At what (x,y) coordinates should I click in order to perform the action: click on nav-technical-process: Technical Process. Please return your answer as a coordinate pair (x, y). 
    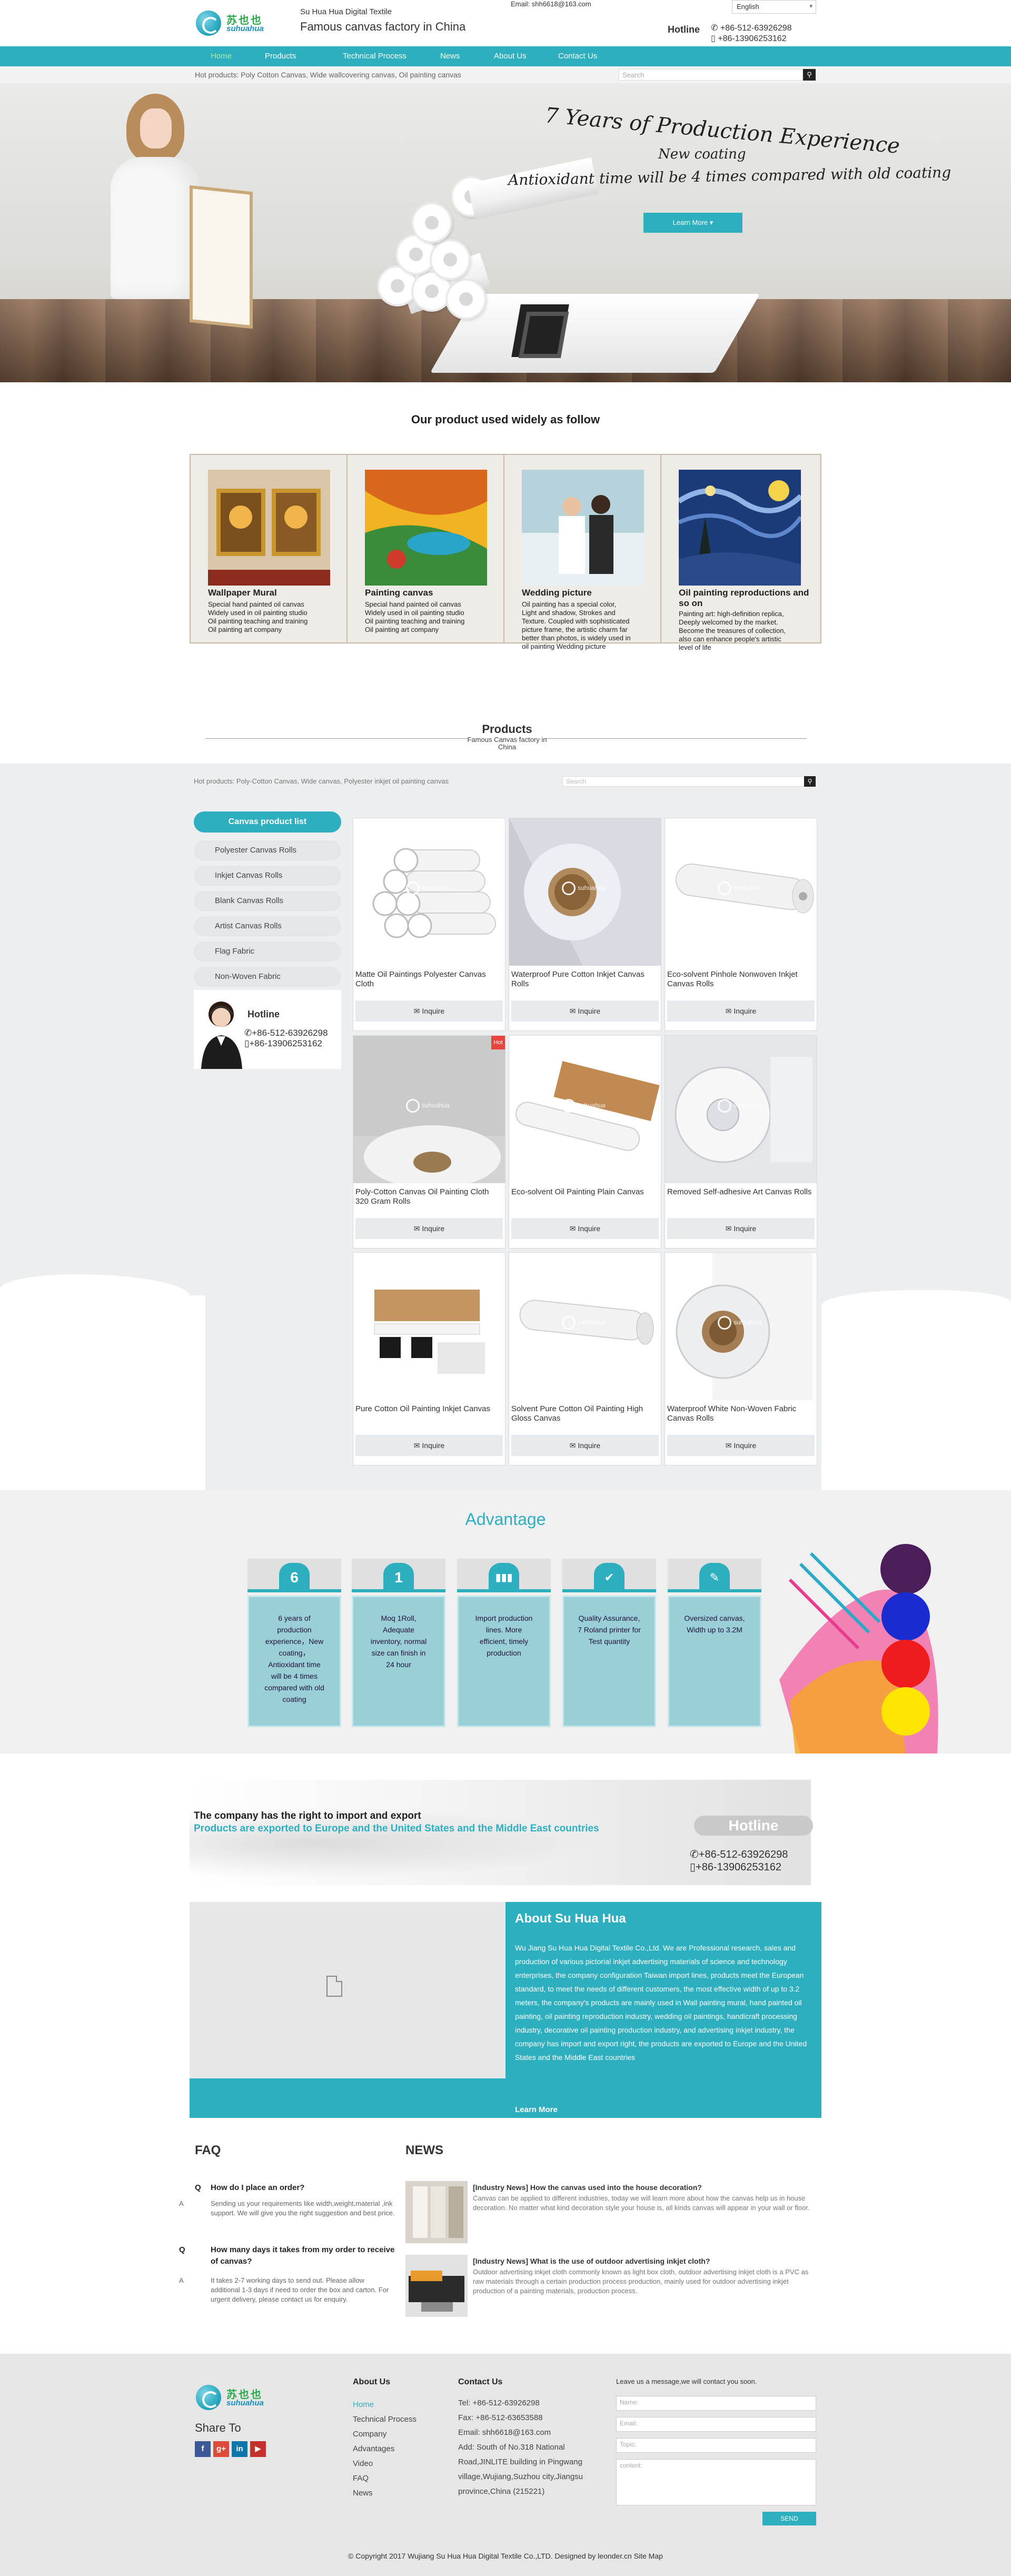
    Looking at the image, I should click on (375, 56).